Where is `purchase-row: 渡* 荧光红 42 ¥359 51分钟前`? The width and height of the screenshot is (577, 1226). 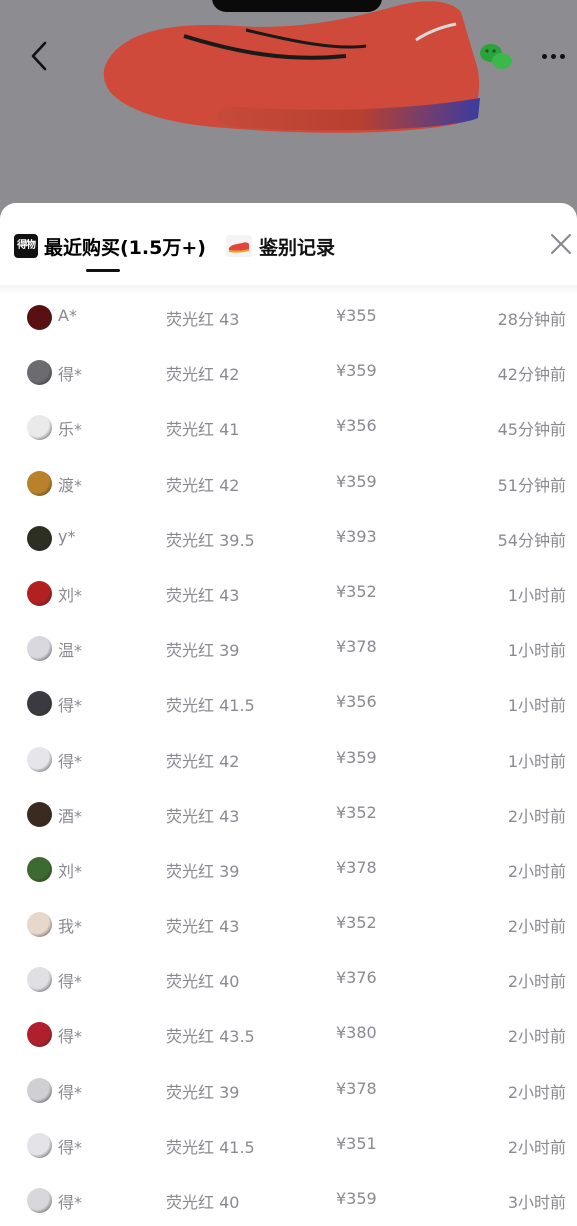 purchase-row: 渡* 荧光红 42 ¥359 51分钟前 is located at coordinates (288, 482).